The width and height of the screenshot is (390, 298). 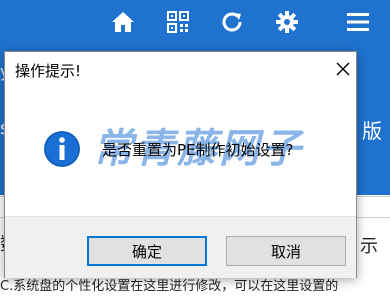 I want to click on cancel-button: 取消, so click(x=286, y=251).